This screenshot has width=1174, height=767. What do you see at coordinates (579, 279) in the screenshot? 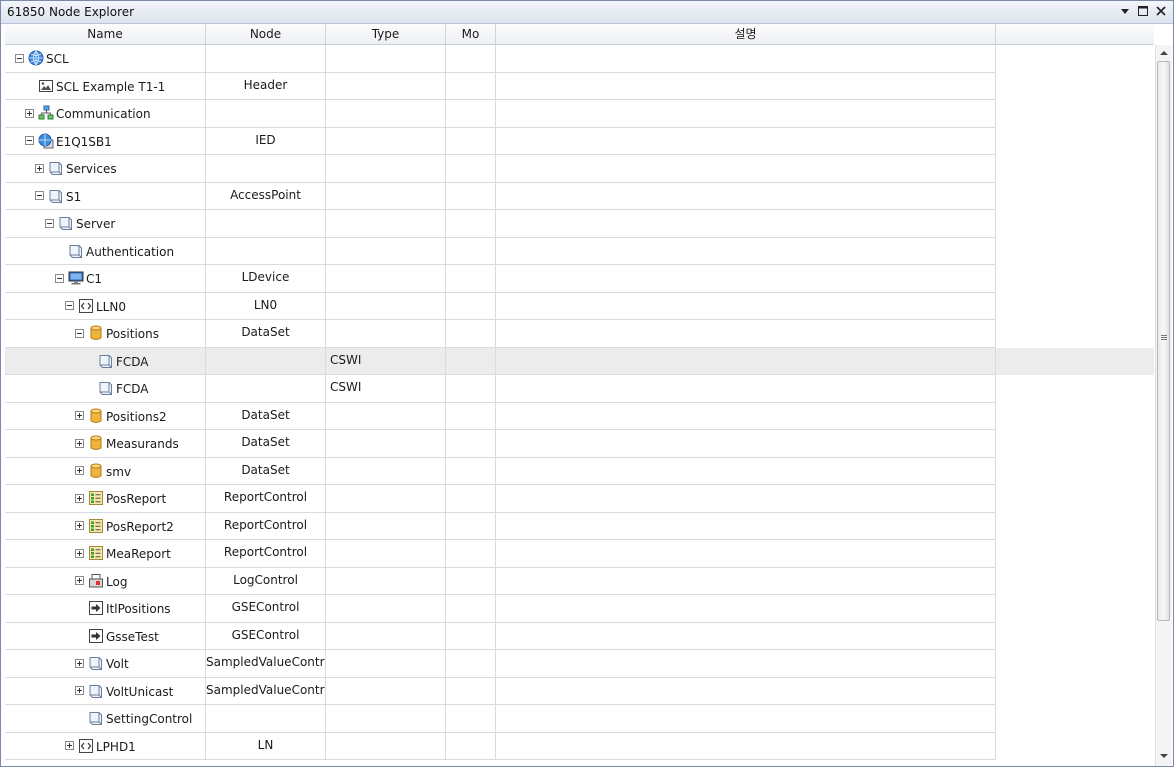
I see `tree-row: C1 LDevice` at bounding box center [579, 279].